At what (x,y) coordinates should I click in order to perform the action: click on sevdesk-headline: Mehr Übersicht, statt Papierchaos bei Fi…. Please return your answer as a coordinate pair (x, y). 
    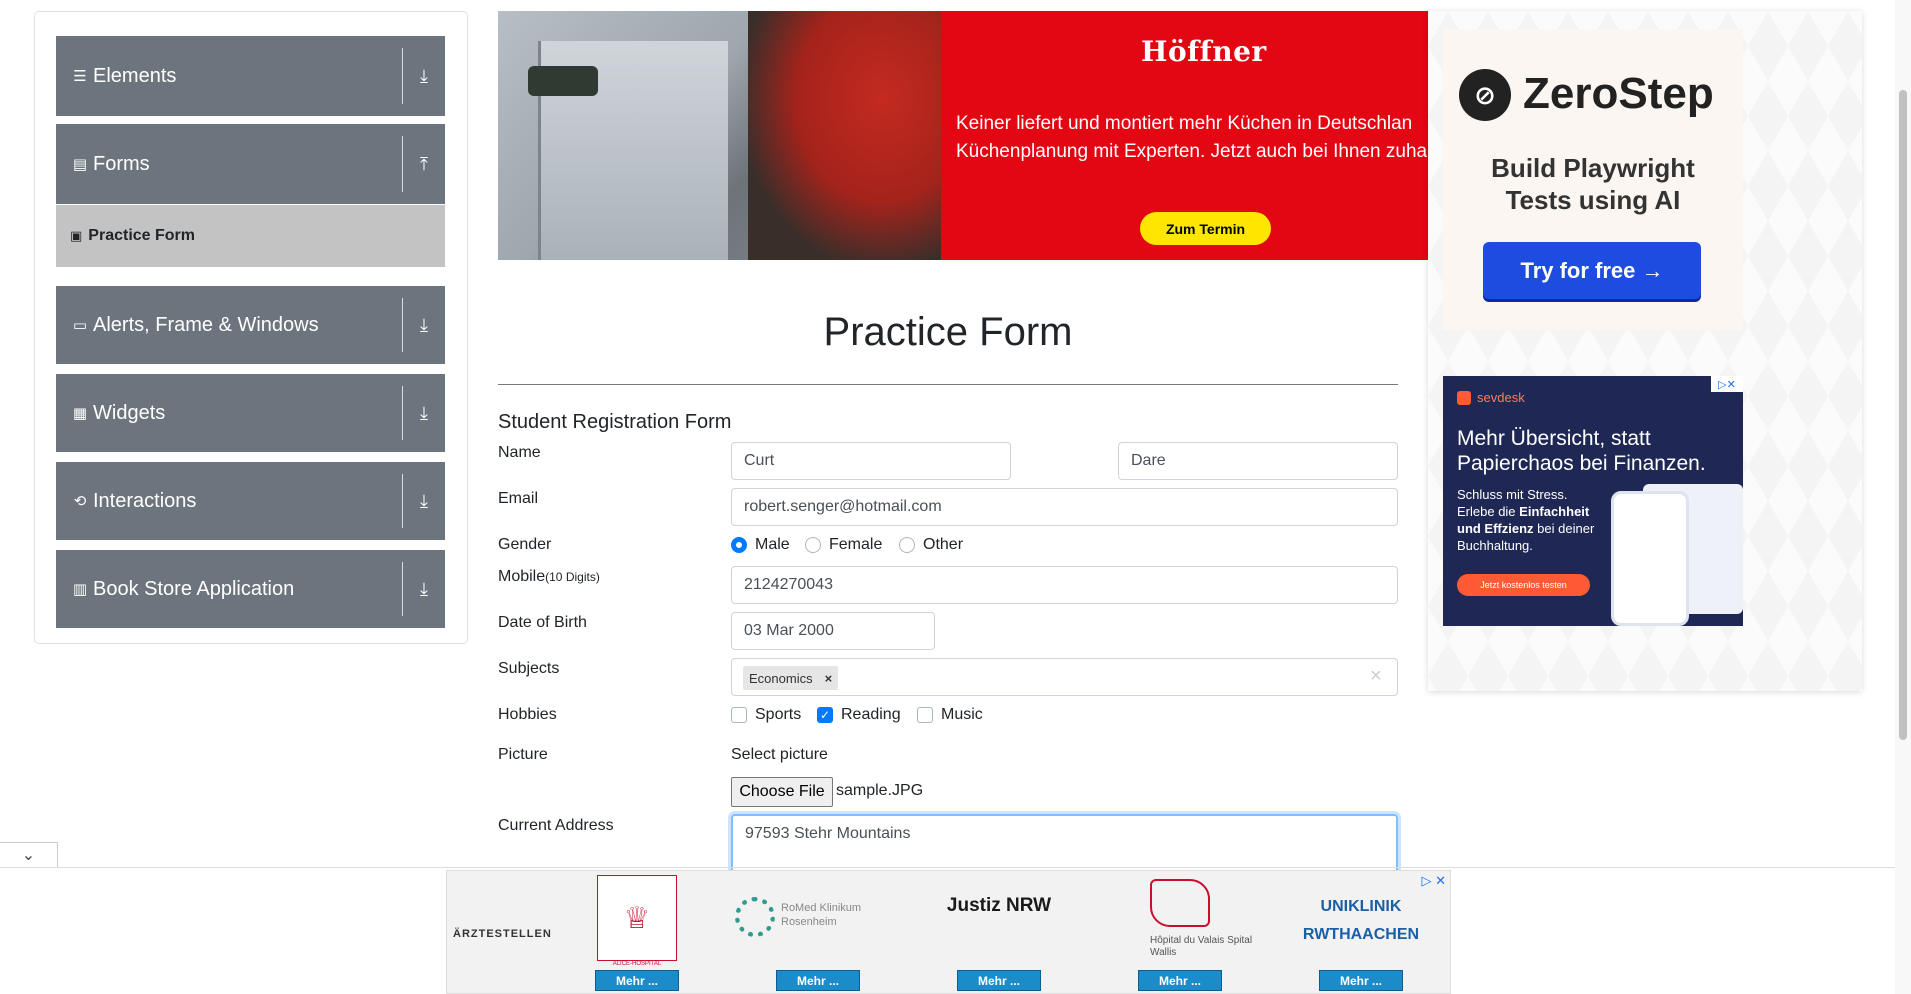
    Looking at the image, I should click on (1581, 451).